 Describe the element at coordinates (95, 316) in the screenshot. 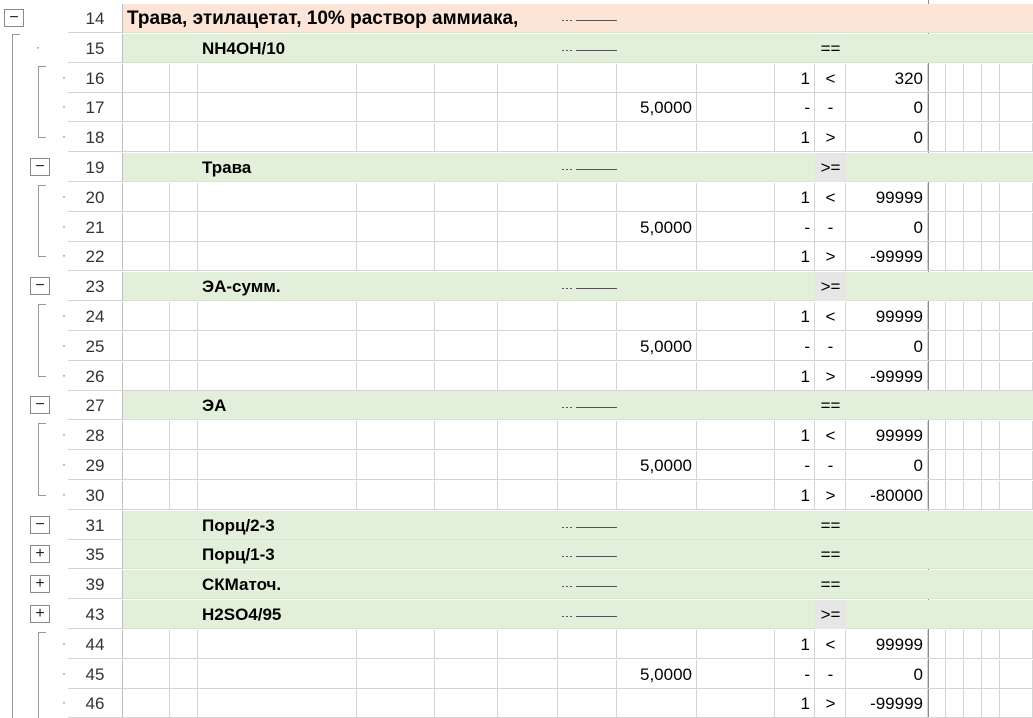

I see `row-header: 24` at that location.